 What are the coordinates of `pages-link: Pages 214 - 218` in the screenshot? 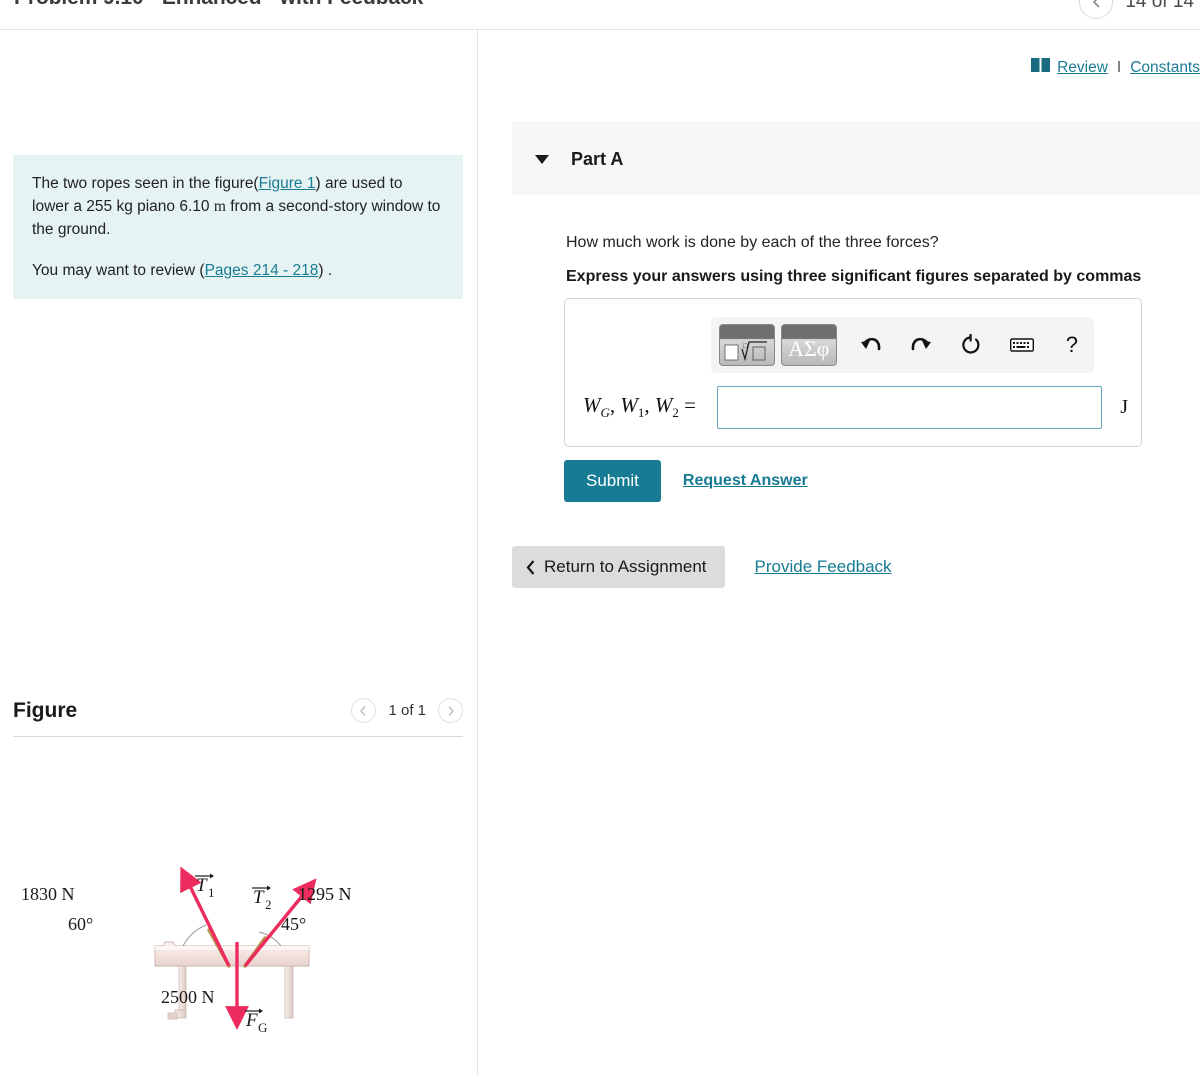 It's located at (262, 270).